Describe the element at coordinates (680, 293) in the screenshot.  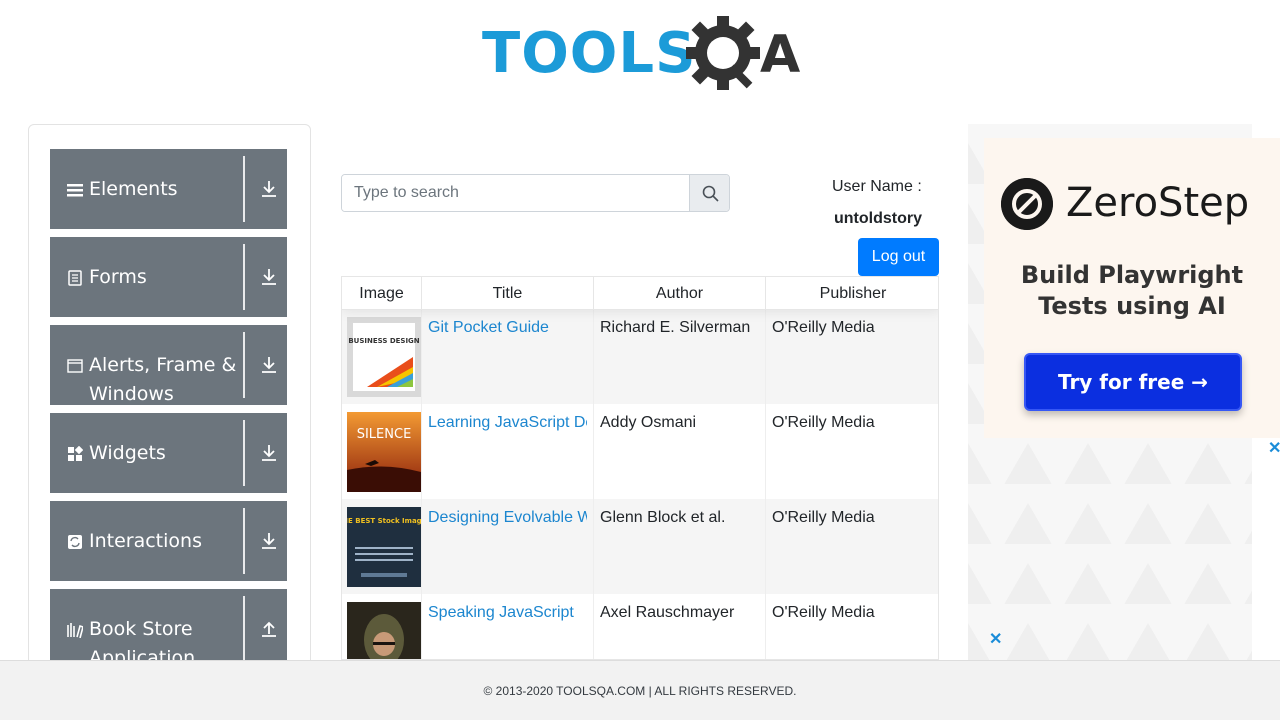
I see `column-header-author: Author` at that location.